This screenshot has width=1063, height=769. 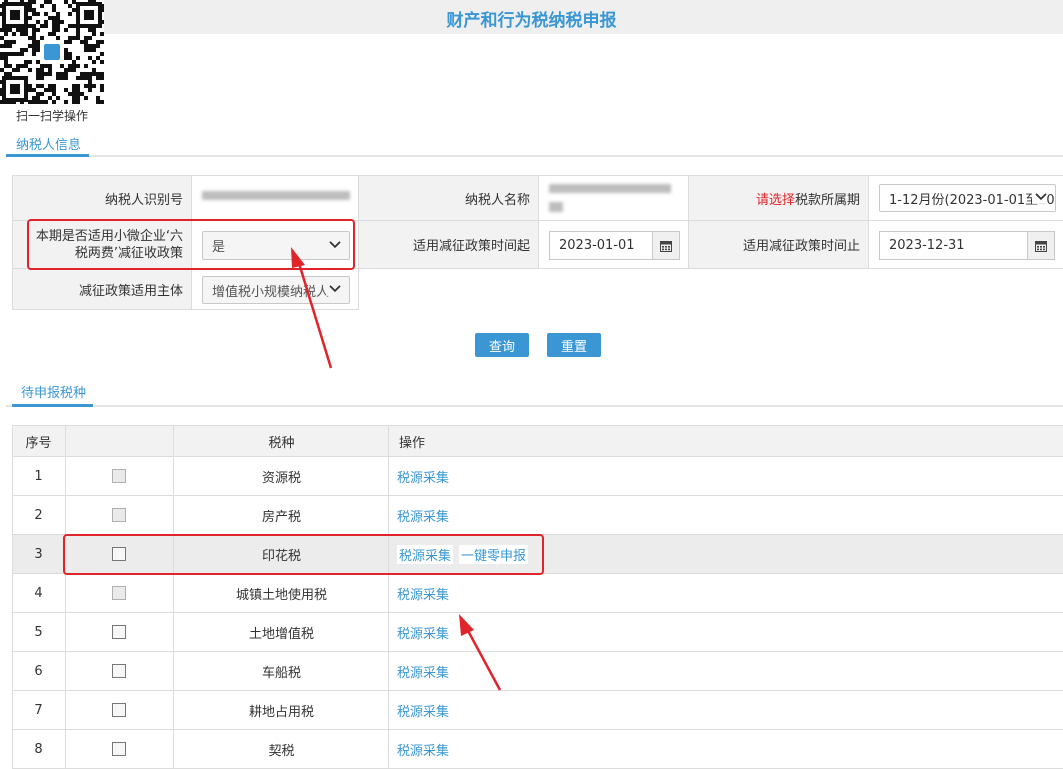 I want to click on table-row: 2 房产税 税源采集, so click(x=537, y=515).